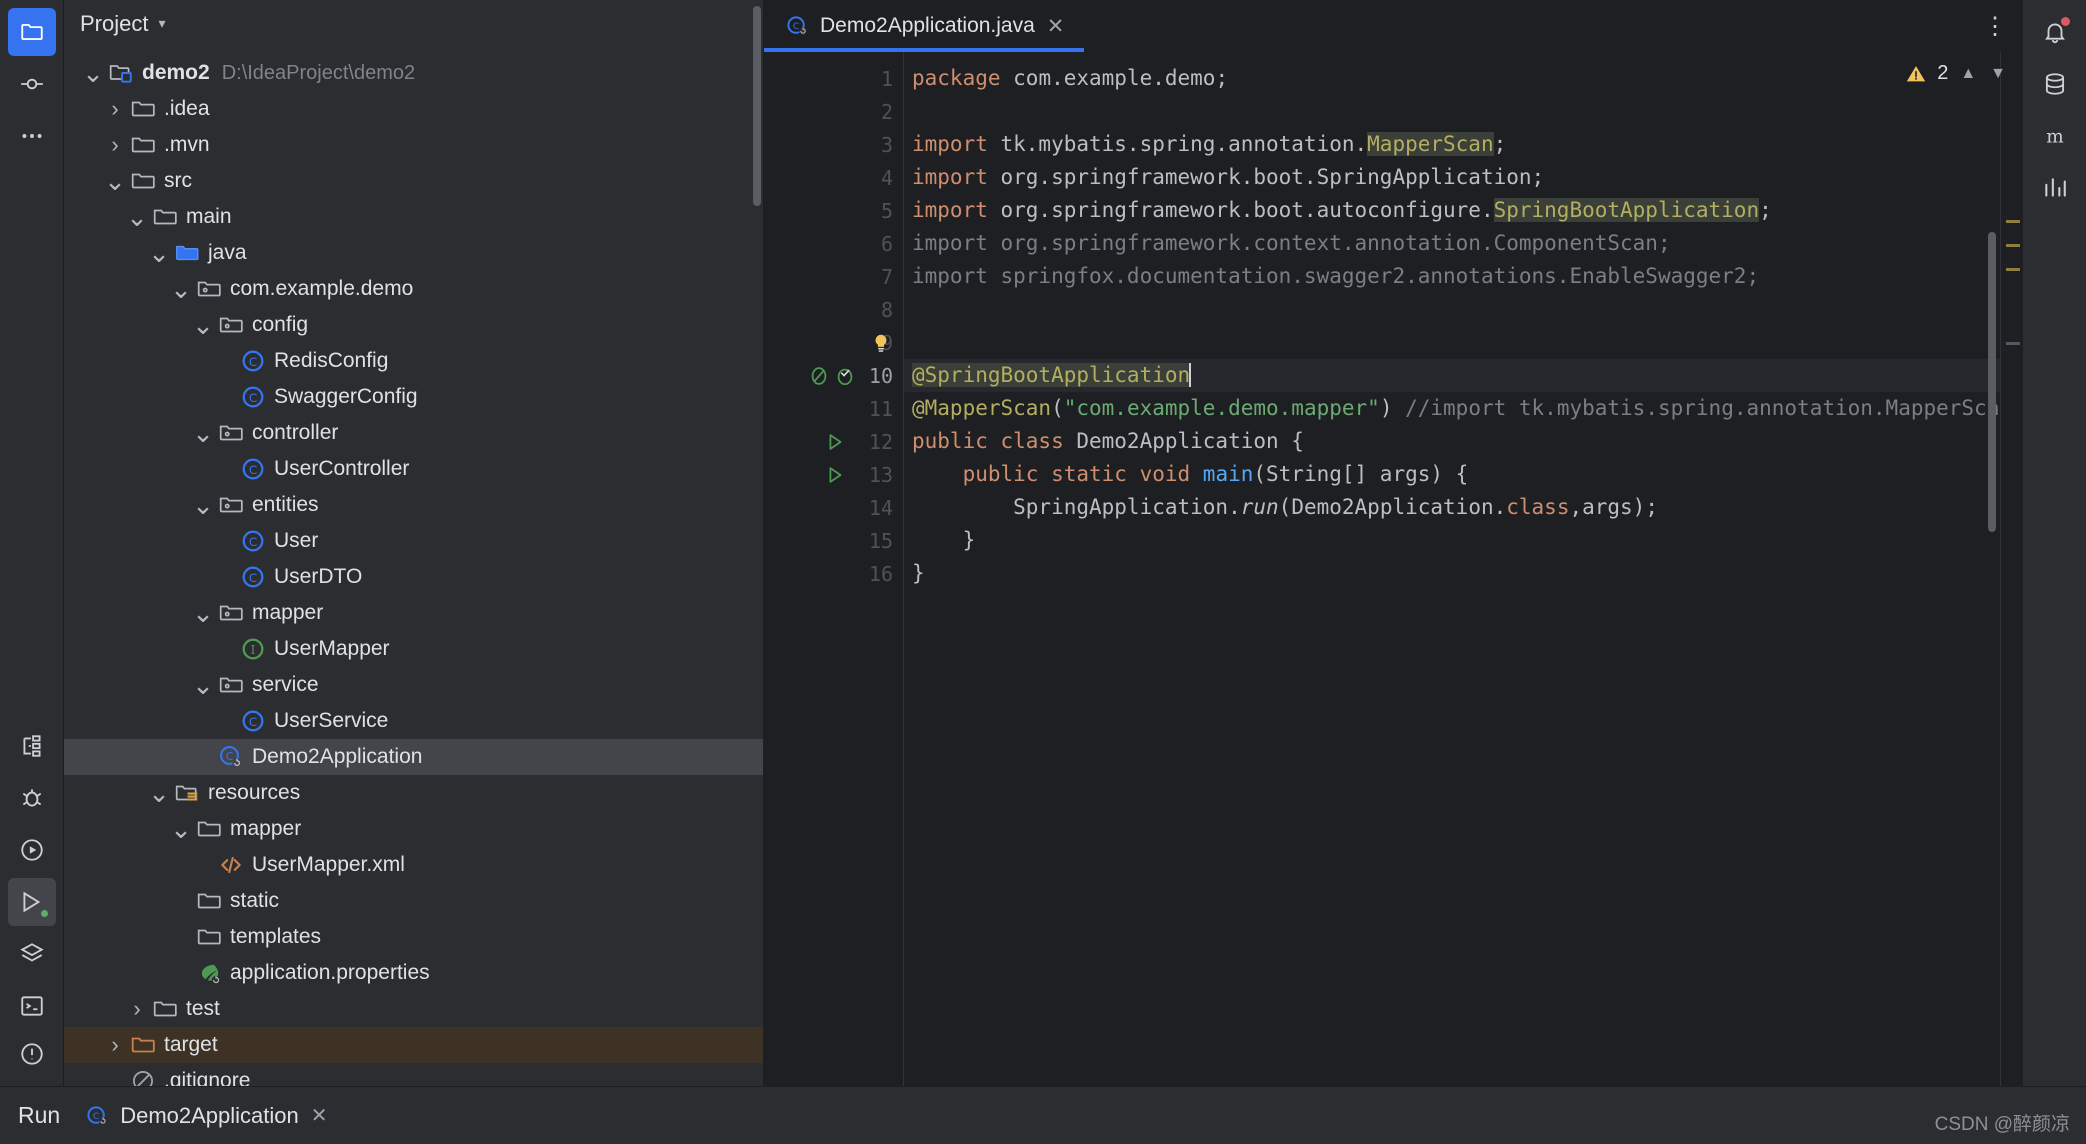 The width and height of the screenshot is (2086, 1144). I want to click on editor-vertical-scrollbar, so click(1992, 382).